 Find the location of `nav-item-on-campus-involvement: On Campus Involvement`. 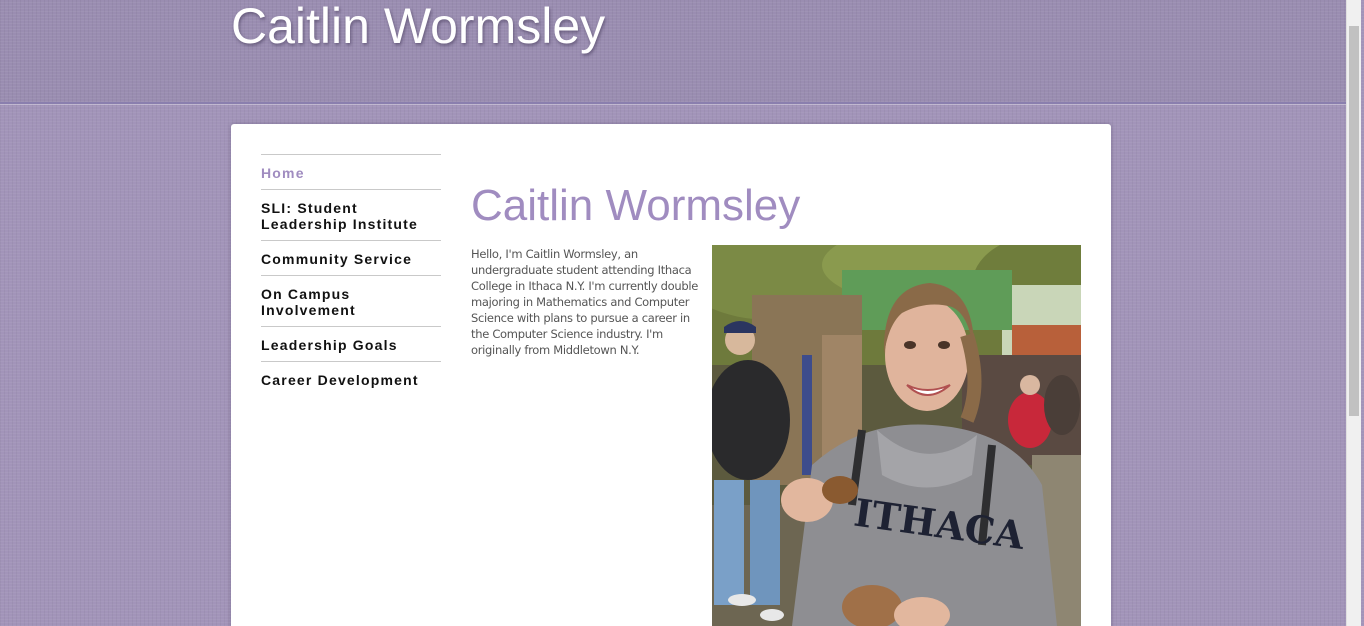

nav-item-on-campus-involvement: On Campus Involvement is located at coordinates (351, 300).